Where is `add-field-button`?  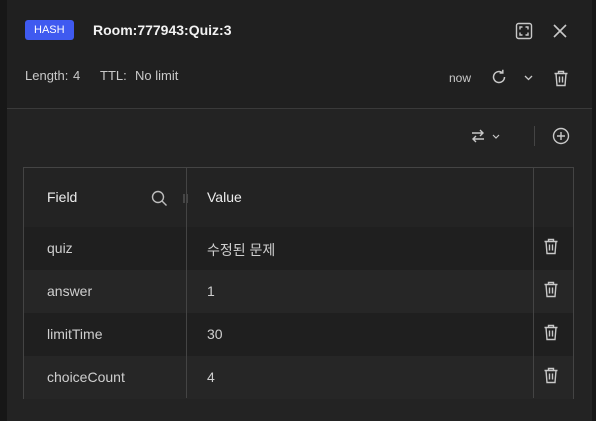 add-field-button is located at coordinates (561, 136).